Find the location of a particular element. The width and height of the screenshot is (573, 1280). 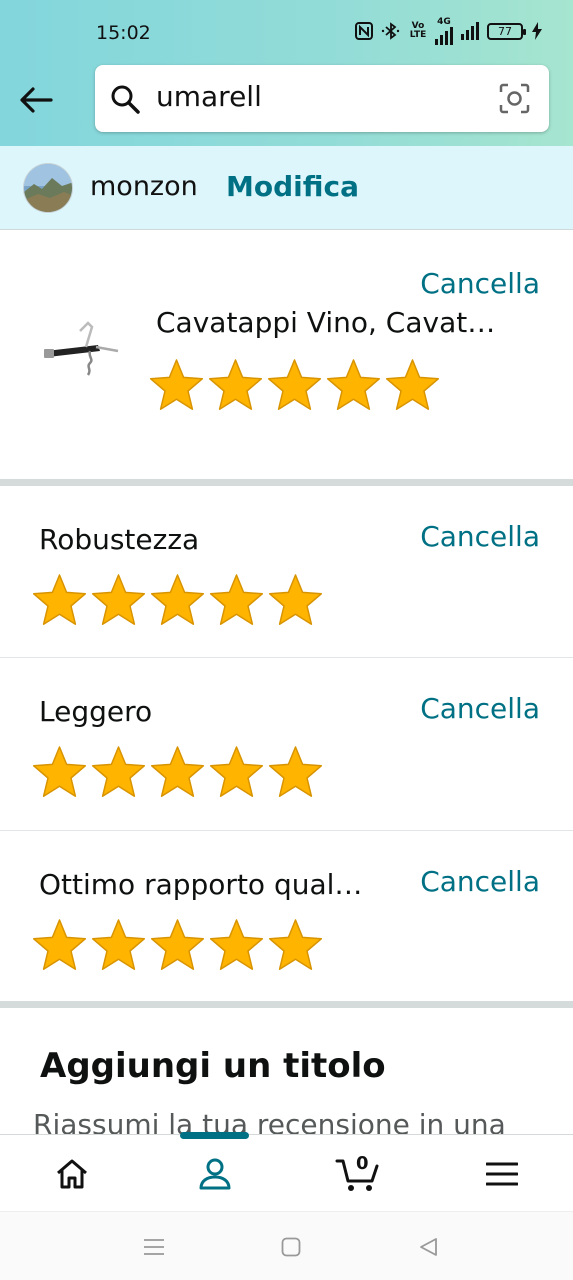

search-bar: umarell is located at coordinates (322, 98).